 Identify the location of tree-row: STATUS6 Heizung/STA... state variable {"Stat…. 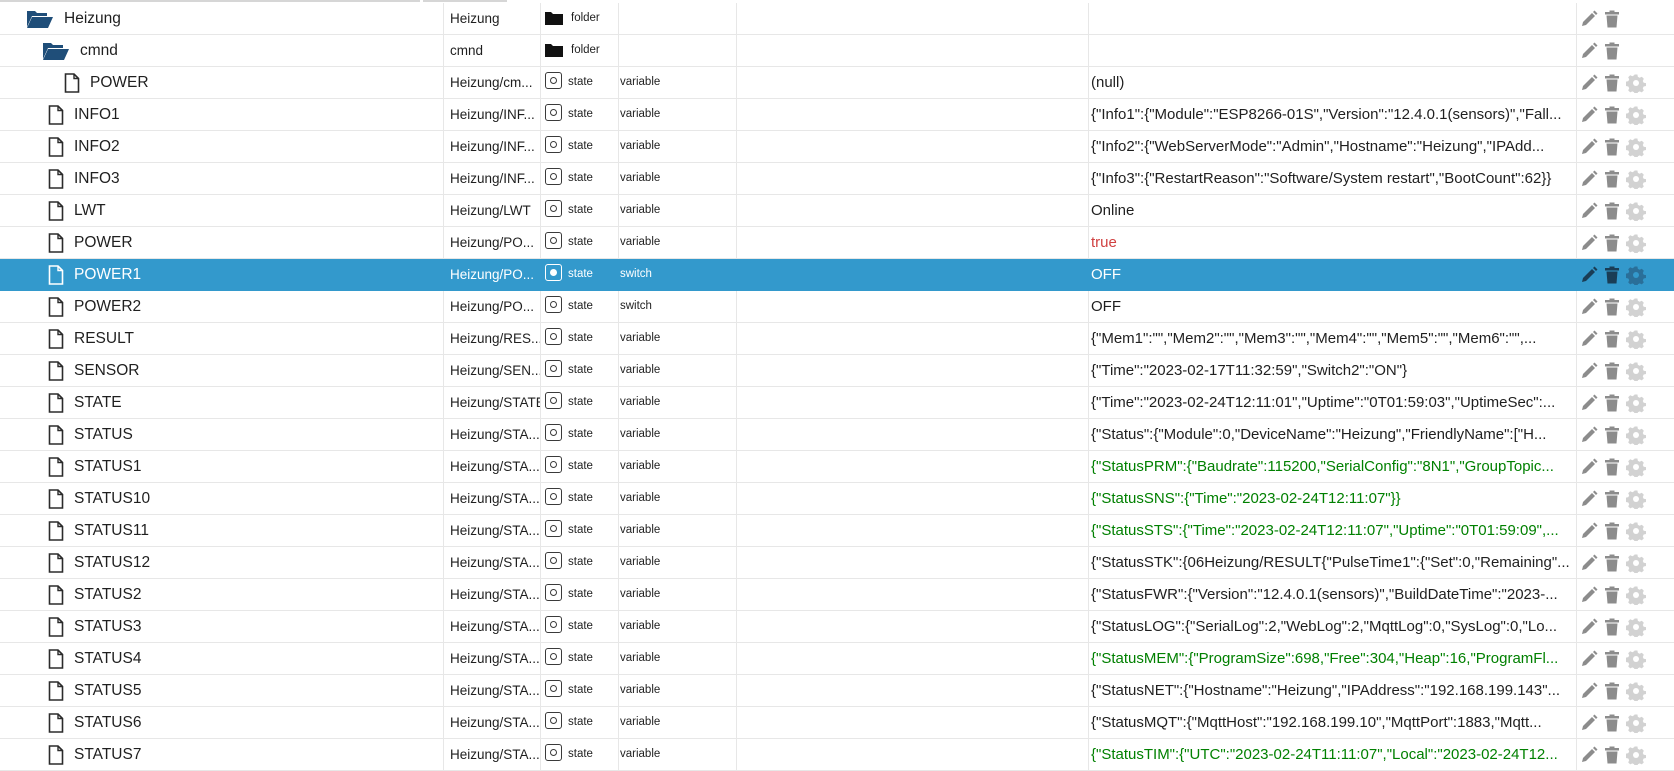
(837, 723).